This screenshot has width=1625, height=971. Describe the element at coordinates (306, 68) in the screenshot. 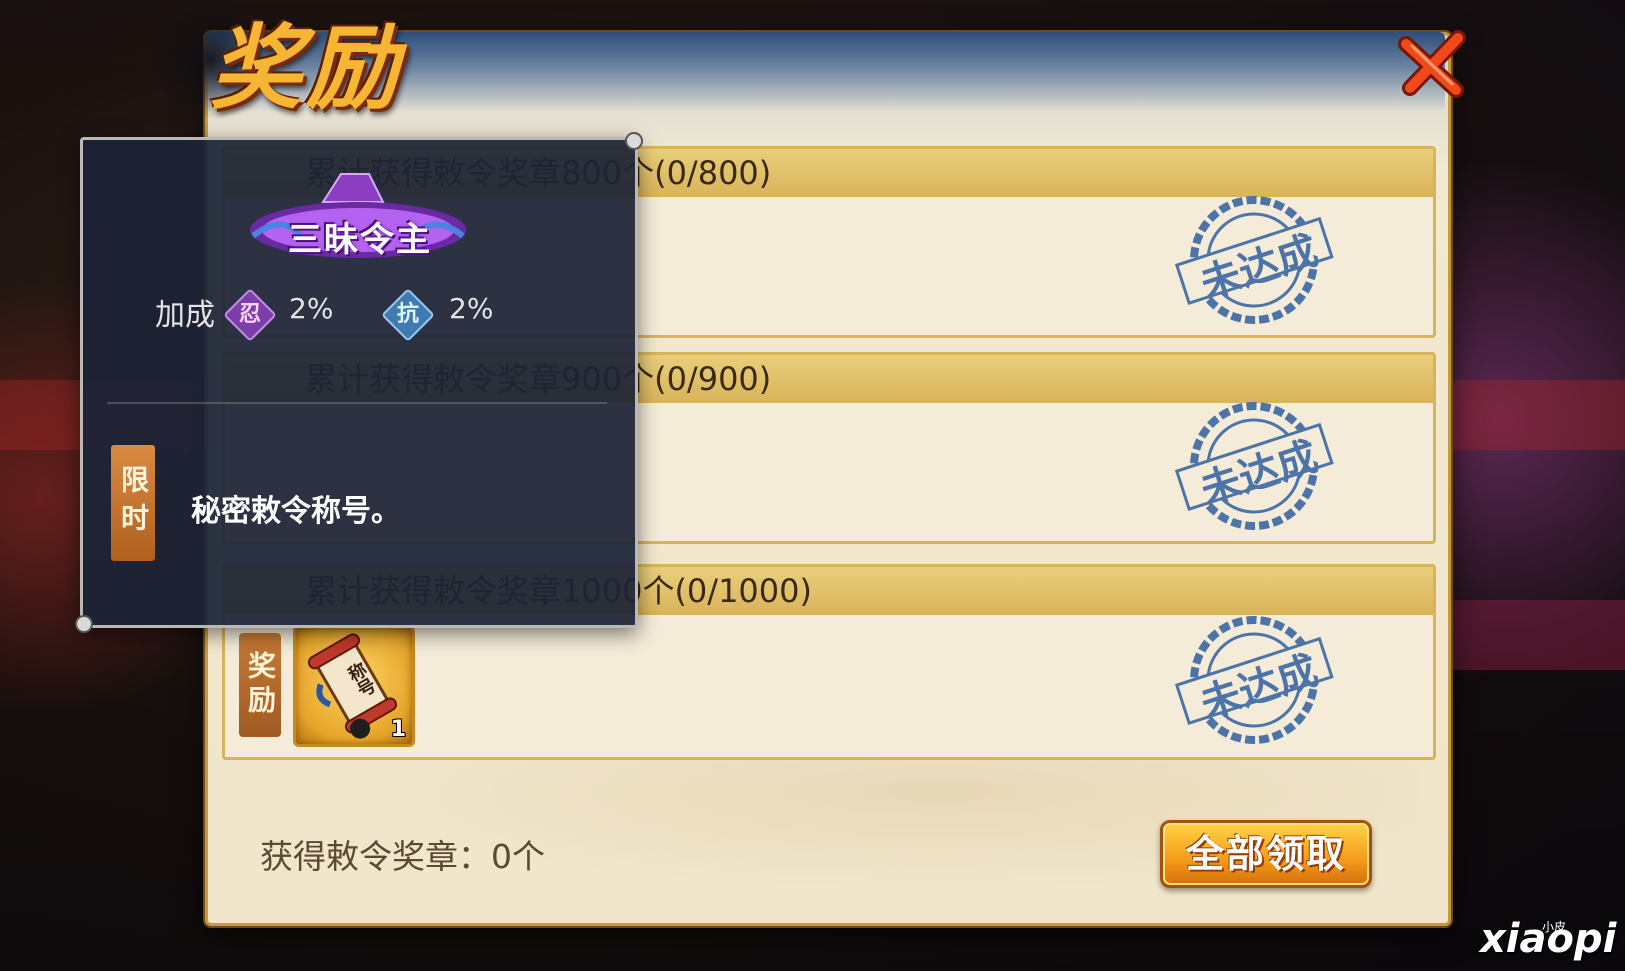

I see `panel-title: 奖励` at that location.